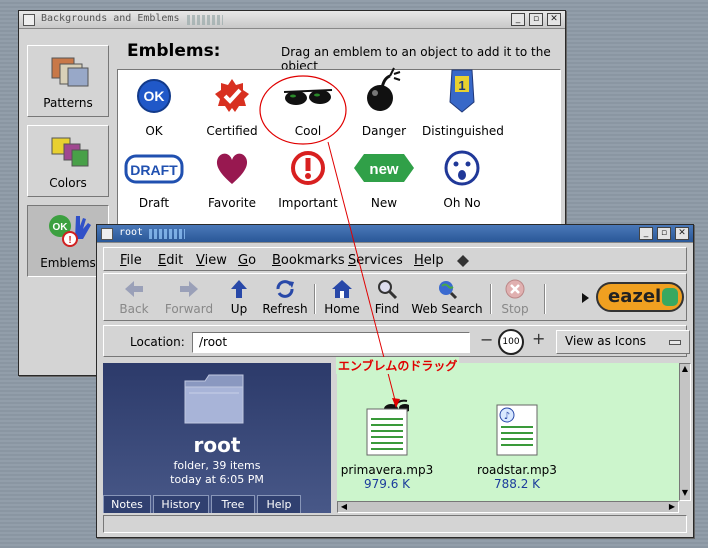  What do you see at coordinates (131, 260) in the screenshot?
I see `menu-file: File` at bounding box center [131, 260].